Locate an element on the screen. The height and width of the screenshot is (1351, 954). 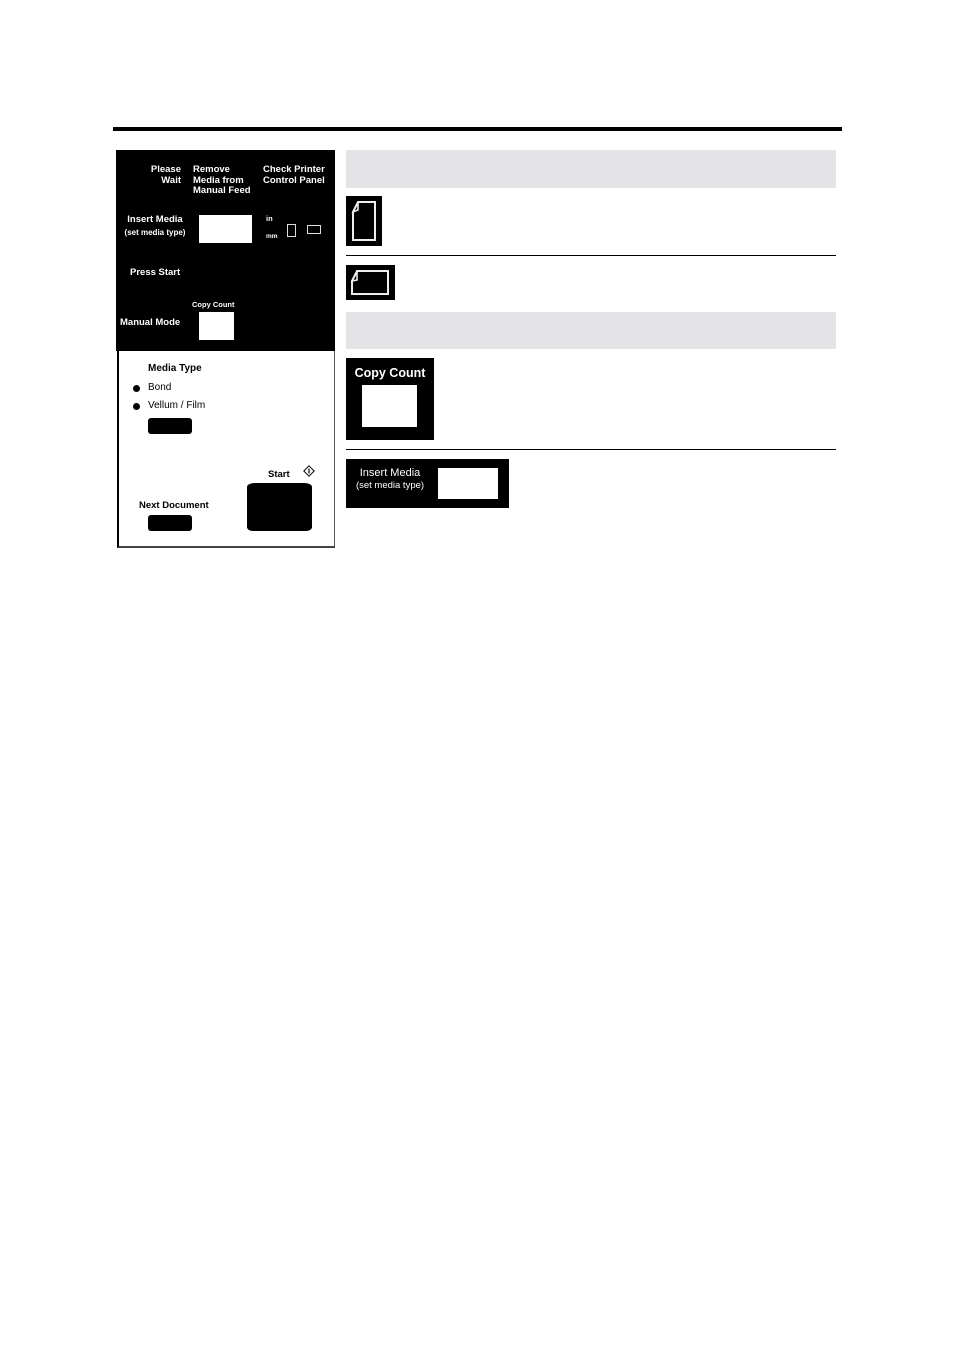
insert-media-legend-label: Insert Media (set media type) is located at coordinates (390, 479).